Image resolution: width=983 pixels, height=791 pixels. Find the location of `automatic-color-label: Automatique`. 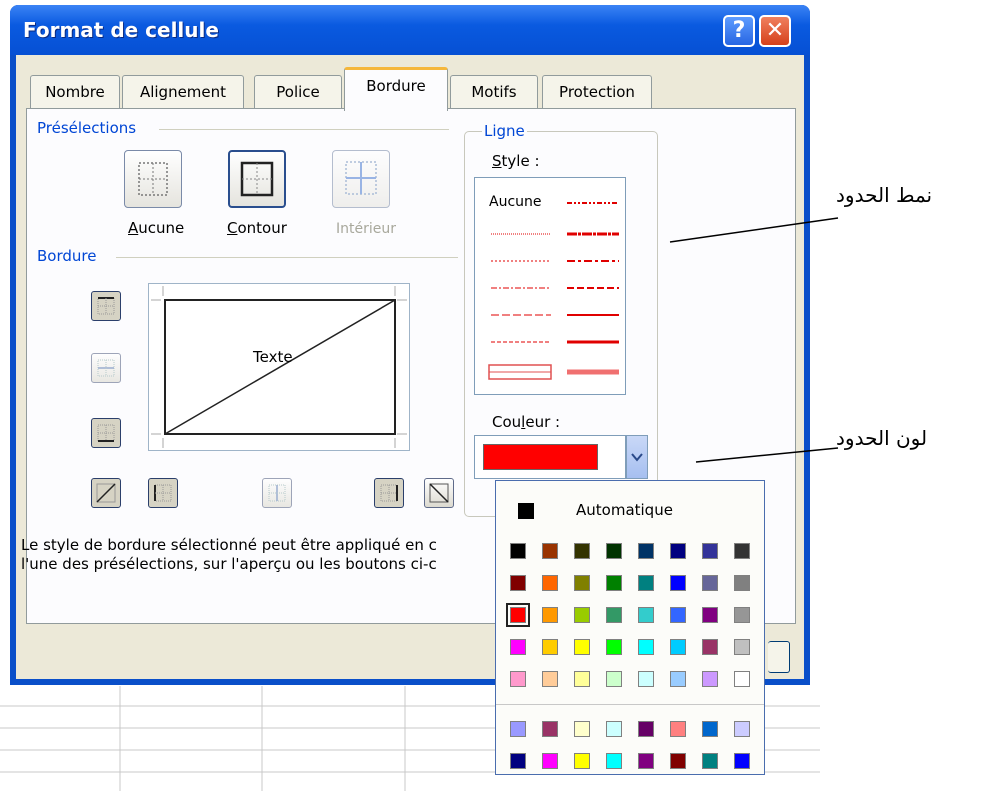

automatic-color-label: Automatique is located at coordinates (624, 510).